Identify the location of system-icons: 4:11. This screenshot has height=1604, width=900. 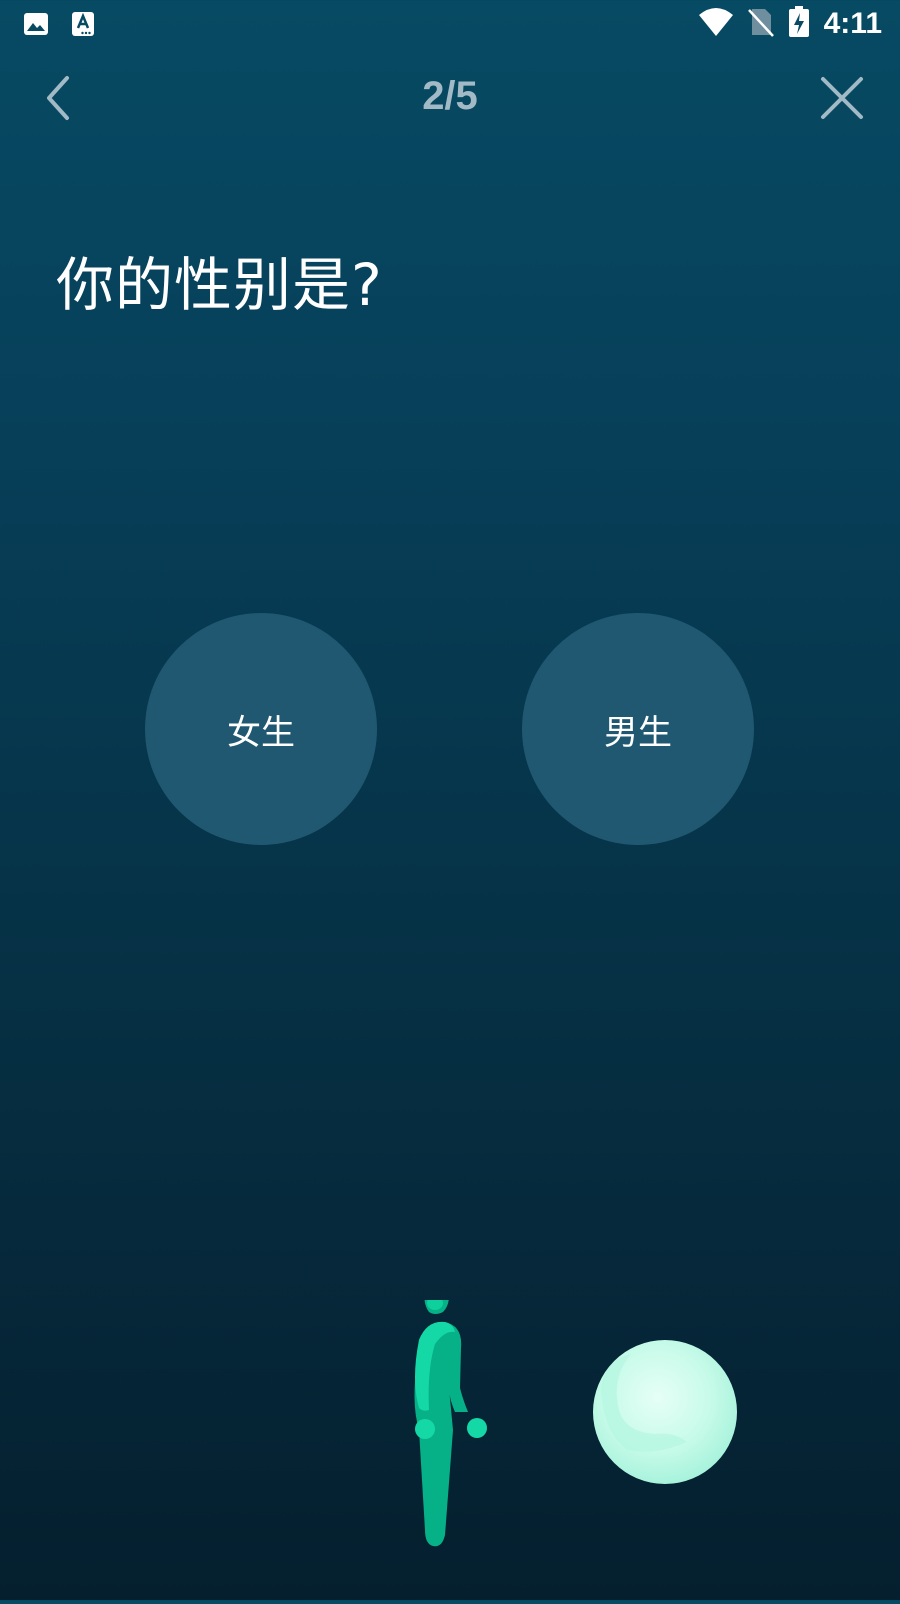
(790, 24).